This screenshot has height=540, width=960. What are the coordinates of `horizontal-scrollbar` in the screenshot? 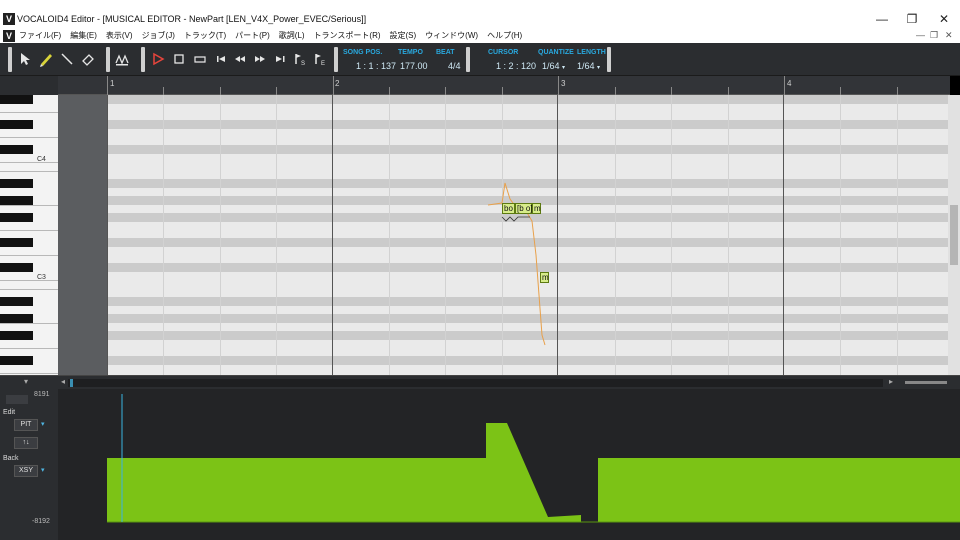 It's located at (475, 383).